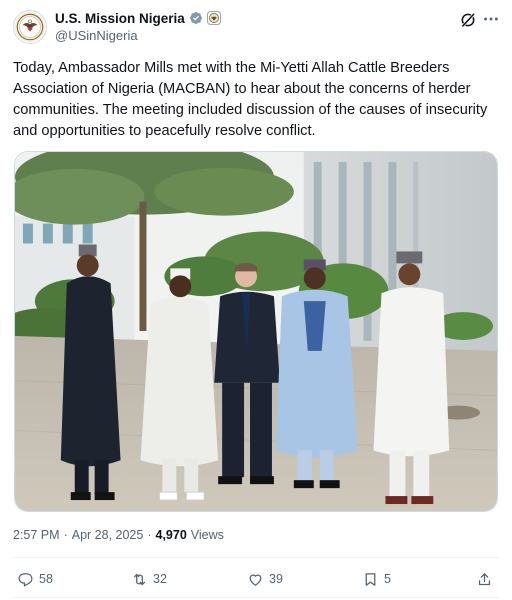 The height and width of the screenshot is (600, 512). Describe the element at coordinates (46, 579) in the screenshot. I see `reply-count: 58` at that location.